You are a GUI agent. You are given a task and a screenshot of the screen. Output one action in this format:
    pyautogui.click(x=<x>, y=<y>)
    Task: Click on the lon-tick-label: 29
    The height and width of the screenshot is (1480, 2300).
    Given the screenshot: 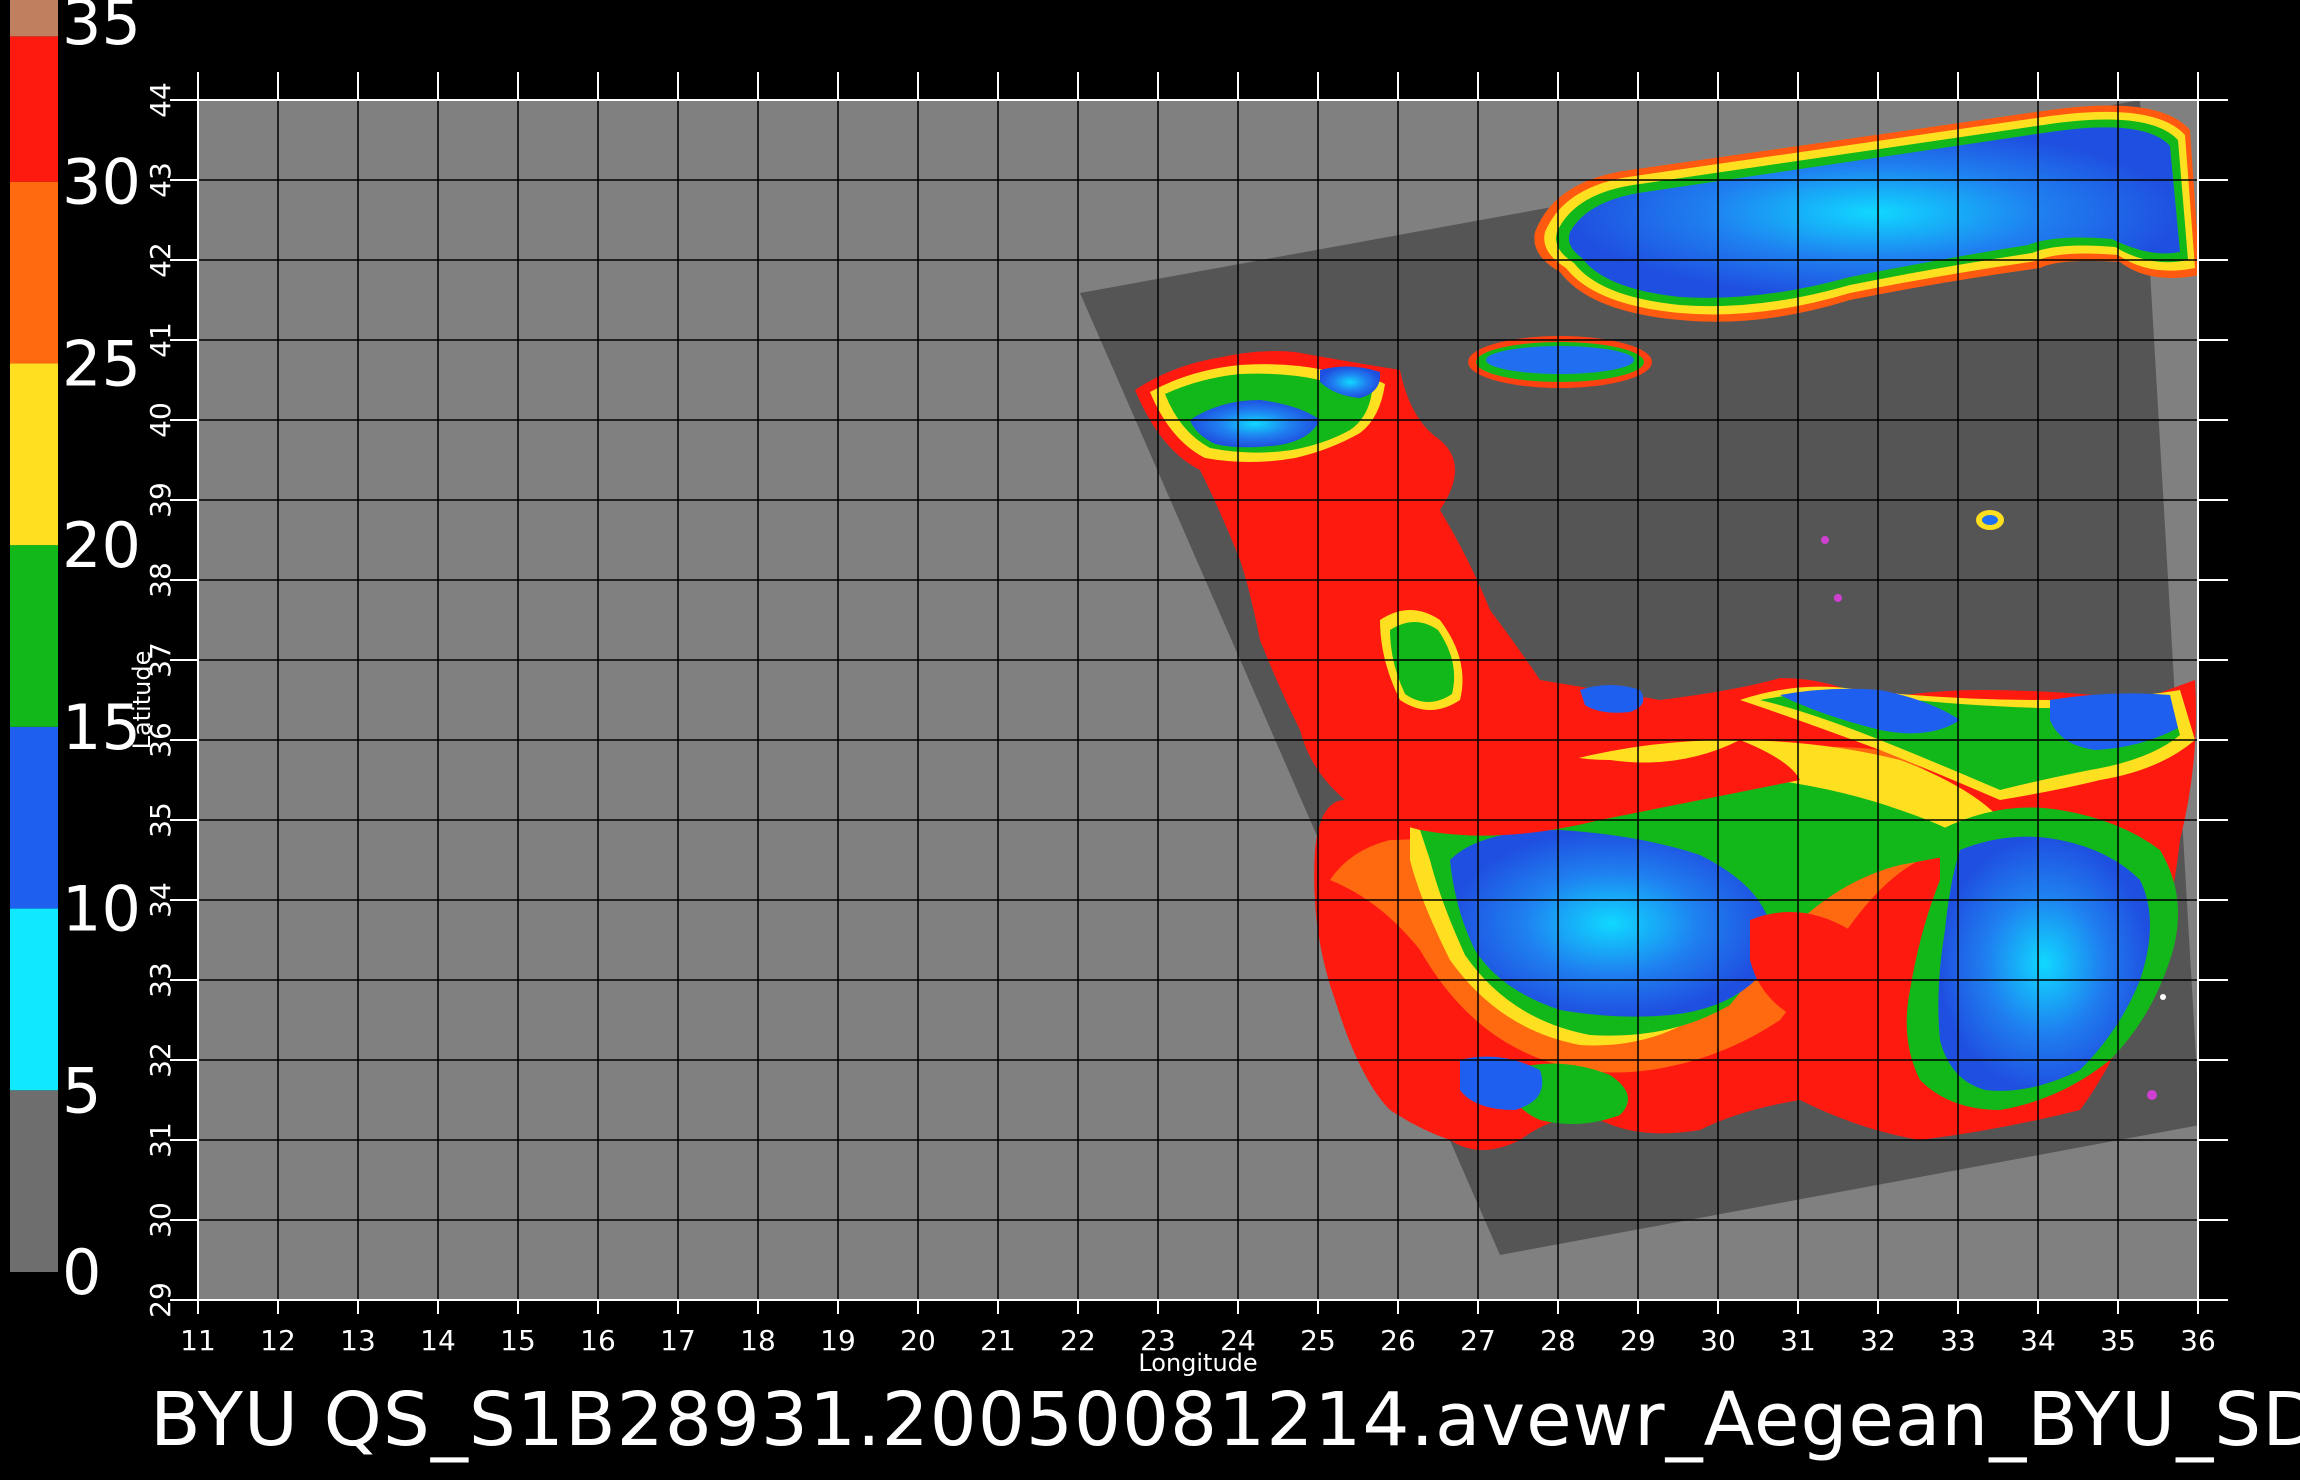 What is the action you would take?
    pyautogui.click(x=1638, y=1340)
    